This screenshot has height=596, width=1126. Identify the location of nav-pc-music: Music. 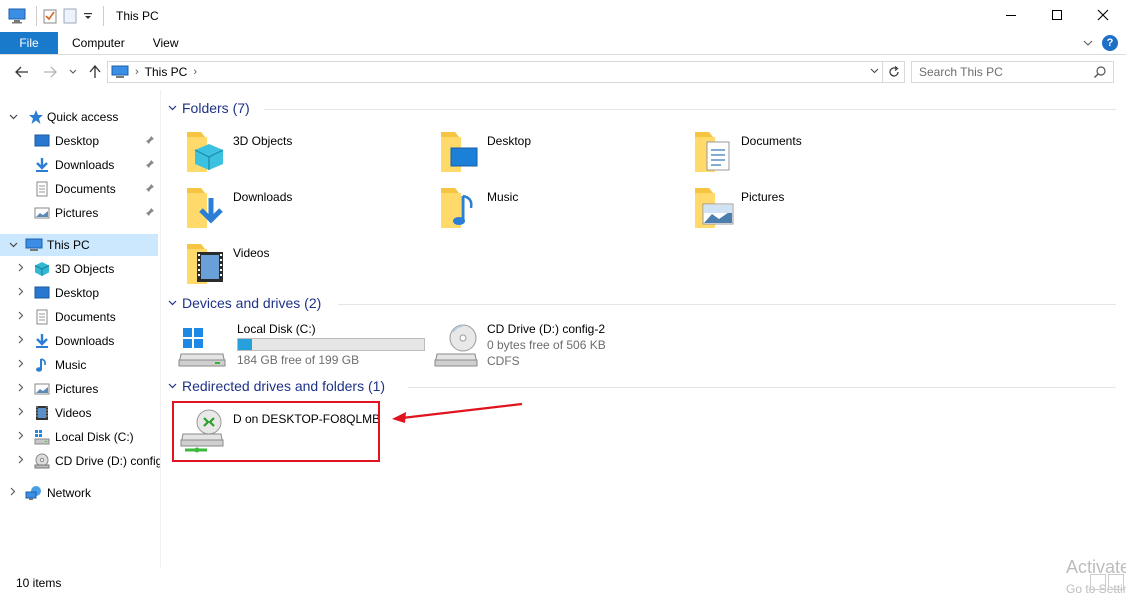
(80, 365).